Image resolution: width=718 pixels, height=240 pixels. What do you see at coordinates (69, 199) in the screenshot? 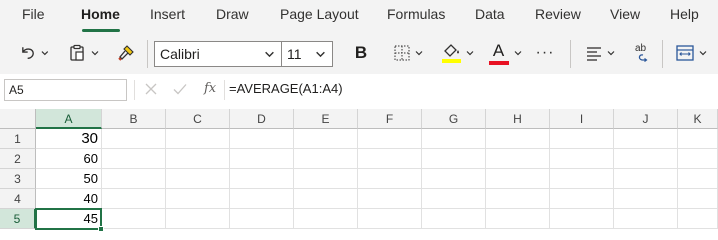
I see `cell-a4: 40` at bounding box center [69, 199].